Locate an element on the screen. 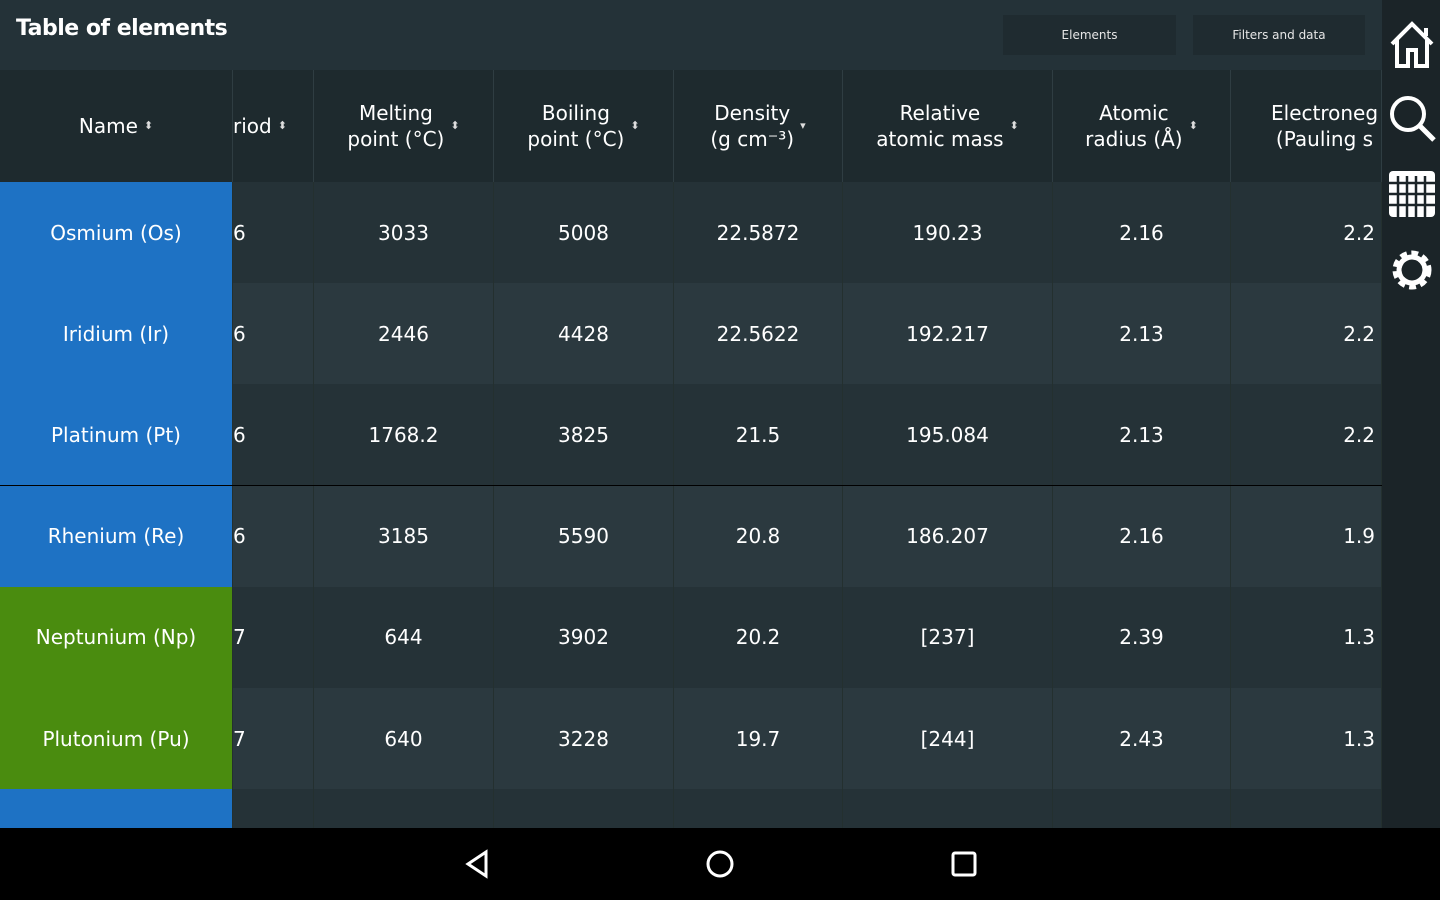 The width and height of the screenshot is (1440, 900). cell-relative-atomic-mass is located at coordinates (948, 808).